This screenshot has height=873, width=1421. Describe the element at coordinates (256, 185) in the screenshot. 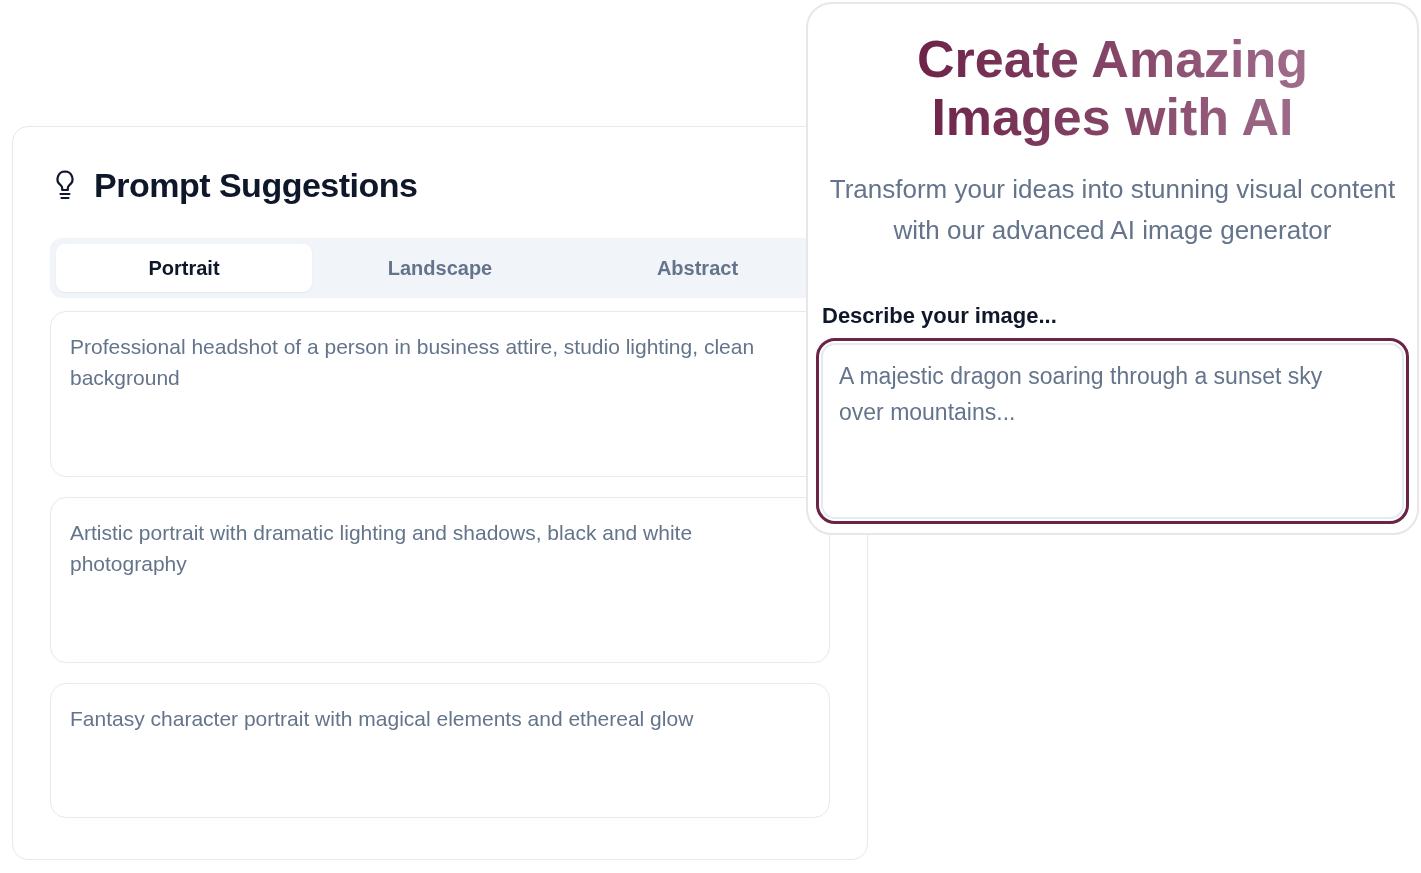

I see `panel-title: Prompt Suggestions` at that location.